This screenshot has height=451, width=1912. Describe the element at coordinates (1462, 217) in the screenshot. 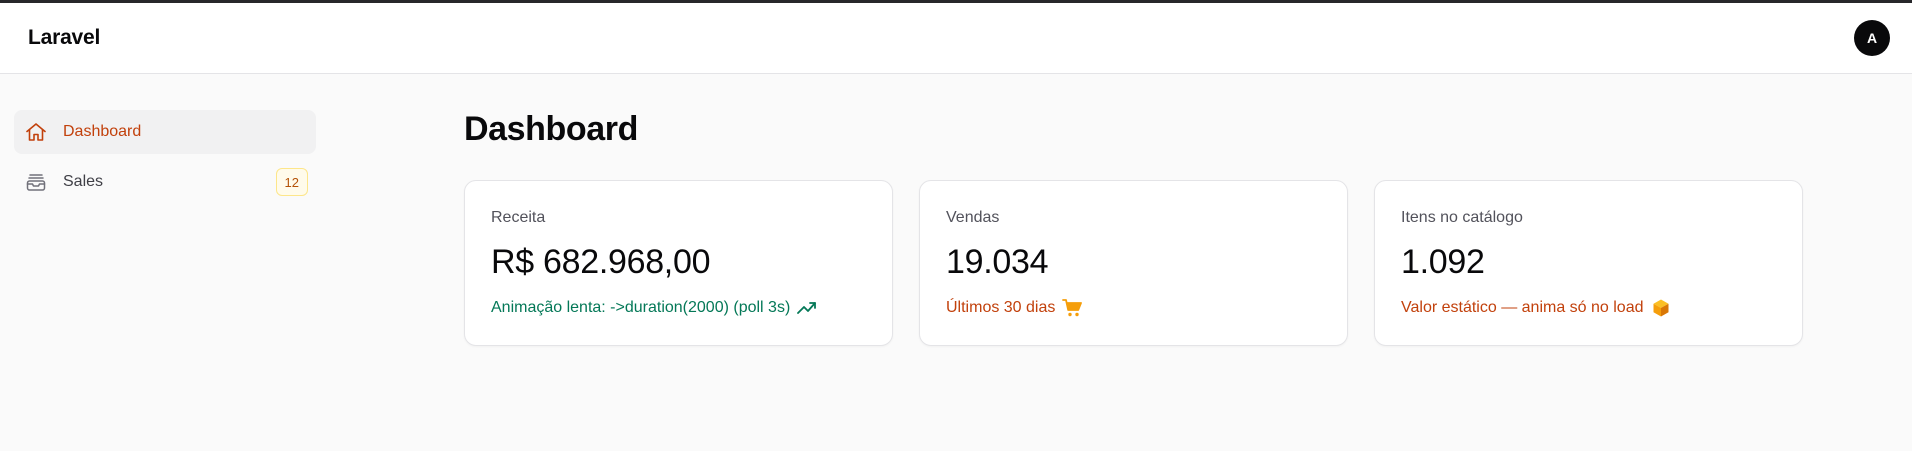

I see `stat-label: Itens no catálogo` at that location.